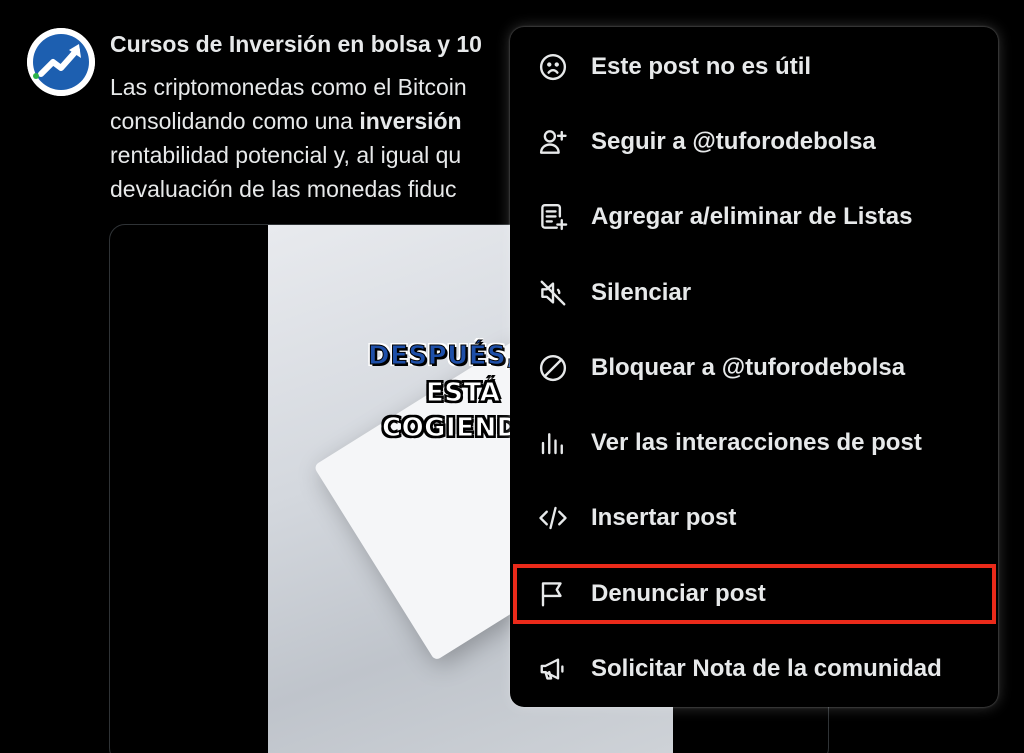  What do you see at coordinates (553, 67) in the screenshot?
I see `frown-face-icon` at bounding box center [553, 67].